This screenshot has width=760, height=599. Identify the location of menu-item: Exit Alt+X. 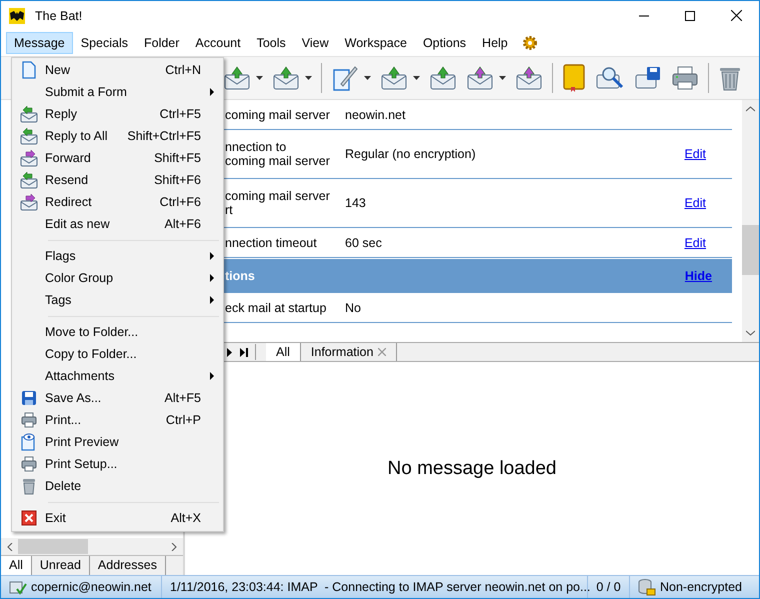
(117, 518).